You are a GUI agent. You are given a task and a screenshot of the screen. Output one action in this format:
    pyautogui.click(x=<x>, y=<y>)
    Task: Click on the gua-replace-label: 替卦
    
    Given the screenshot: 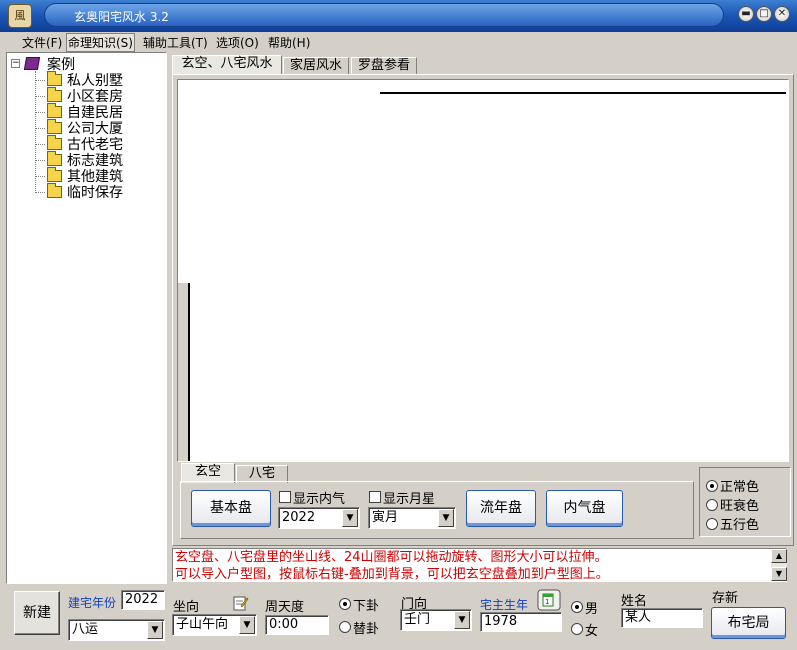 What is the action you would take?
    pyautogui.click(x=366, y=629)
    